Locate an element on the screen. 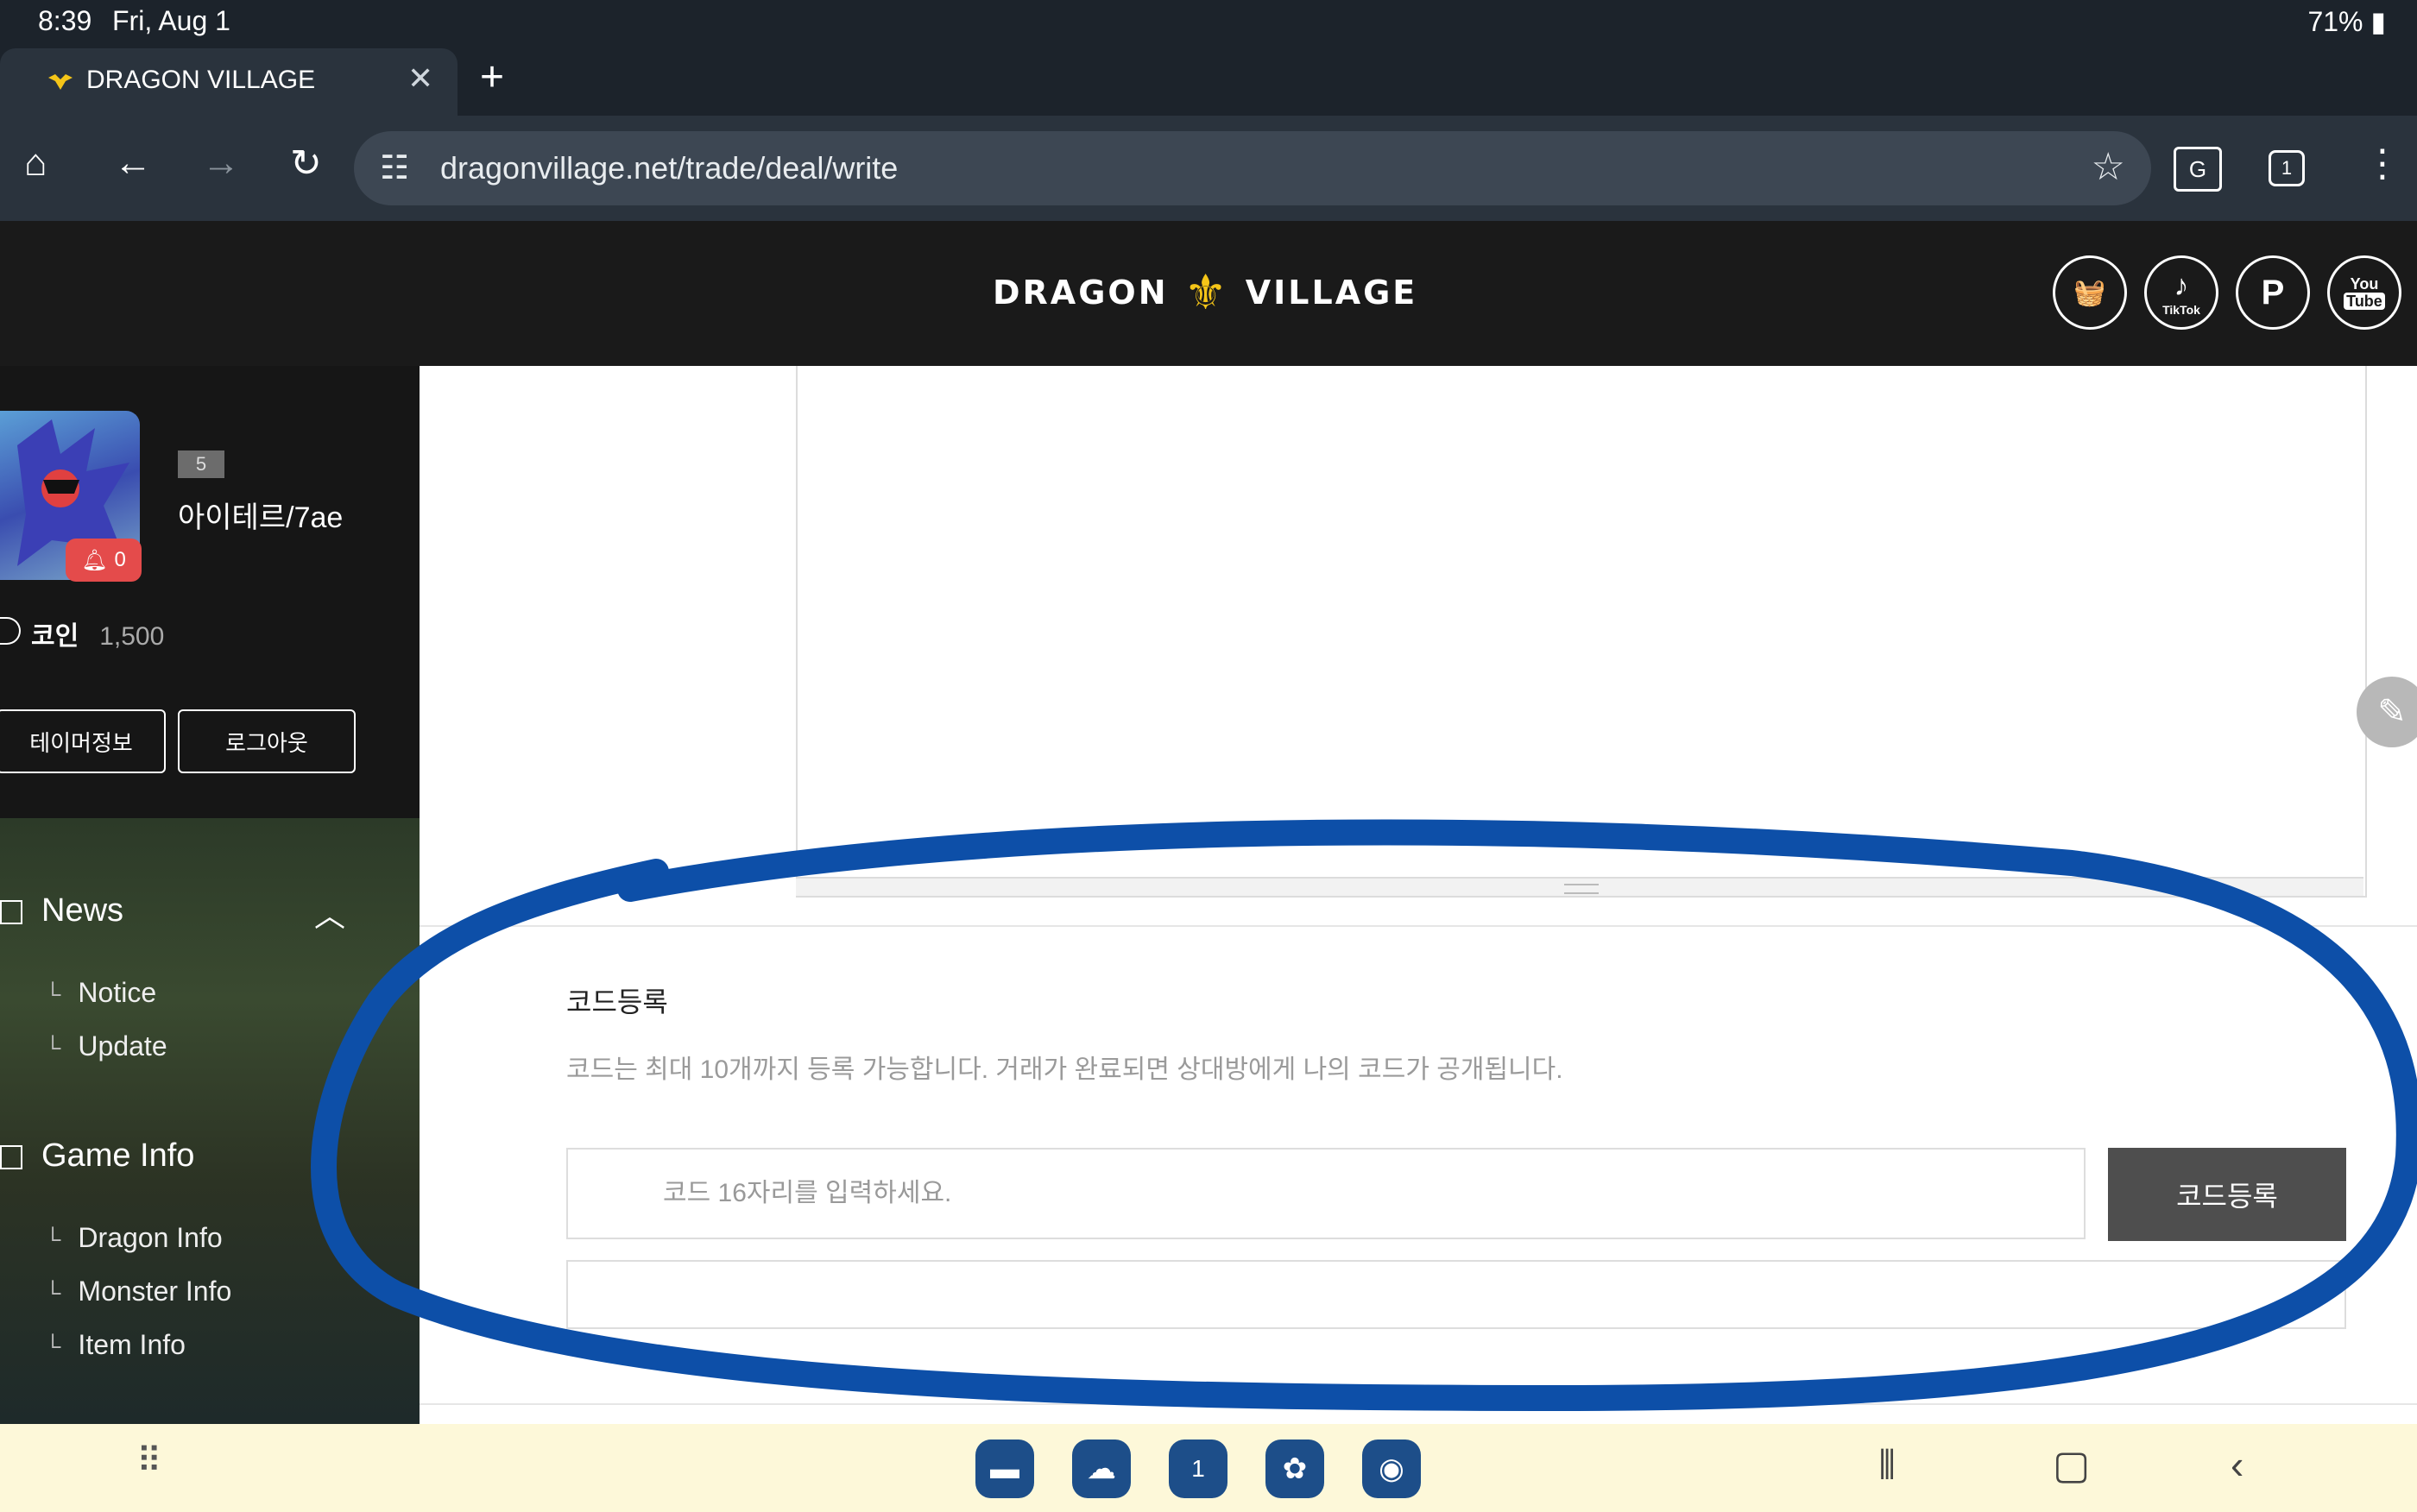  logo-left-text: DRAGON is located at coordinates (1081, 293).